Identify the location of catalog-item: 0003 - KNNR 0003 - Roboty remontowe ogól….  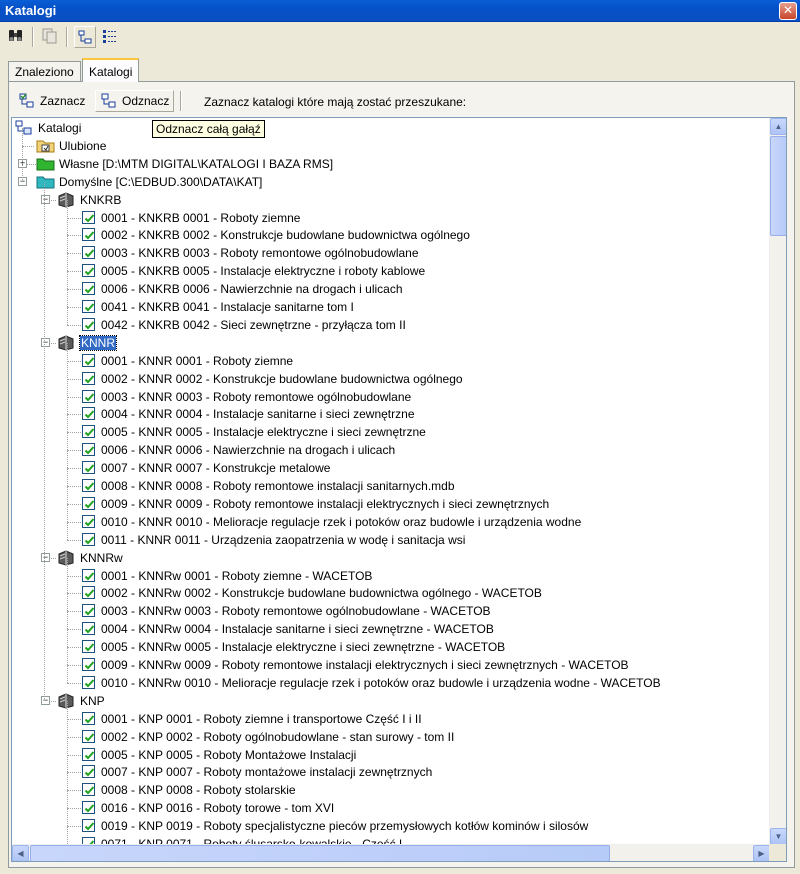
(382, 397).